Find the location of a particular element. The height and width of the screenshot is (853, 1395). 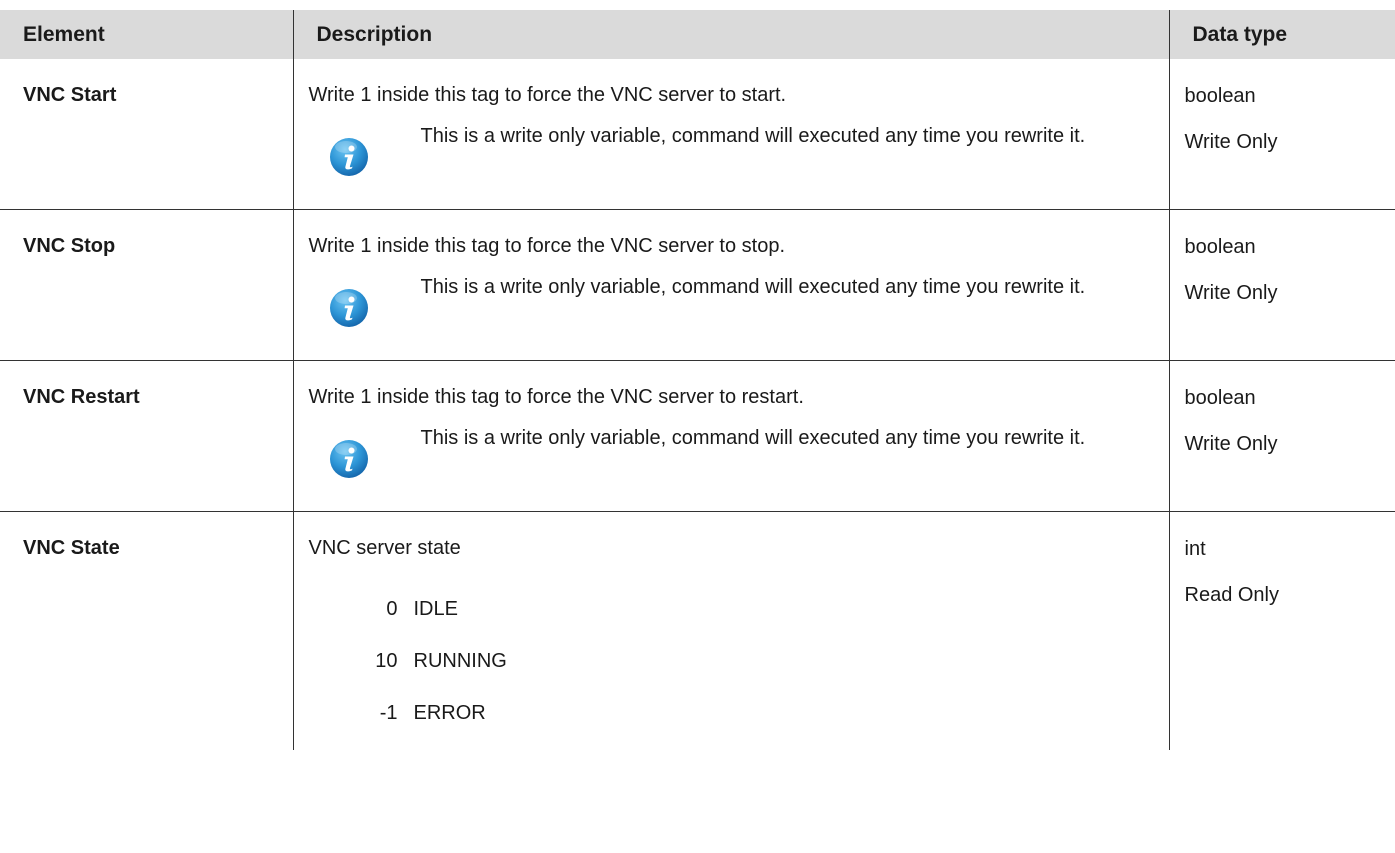

state-item: 10 RUNNING is located at coordinates (739, 661).